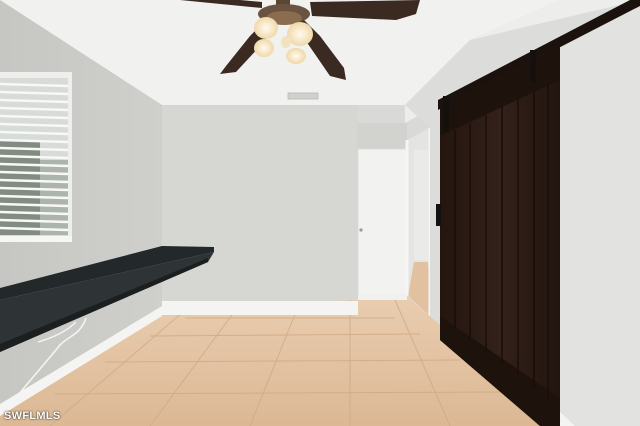 The width and height of the screenshot is (640, 426). Describe the element at coordinates (361, 230) in the screenshot. I see `door-knob` at that location.